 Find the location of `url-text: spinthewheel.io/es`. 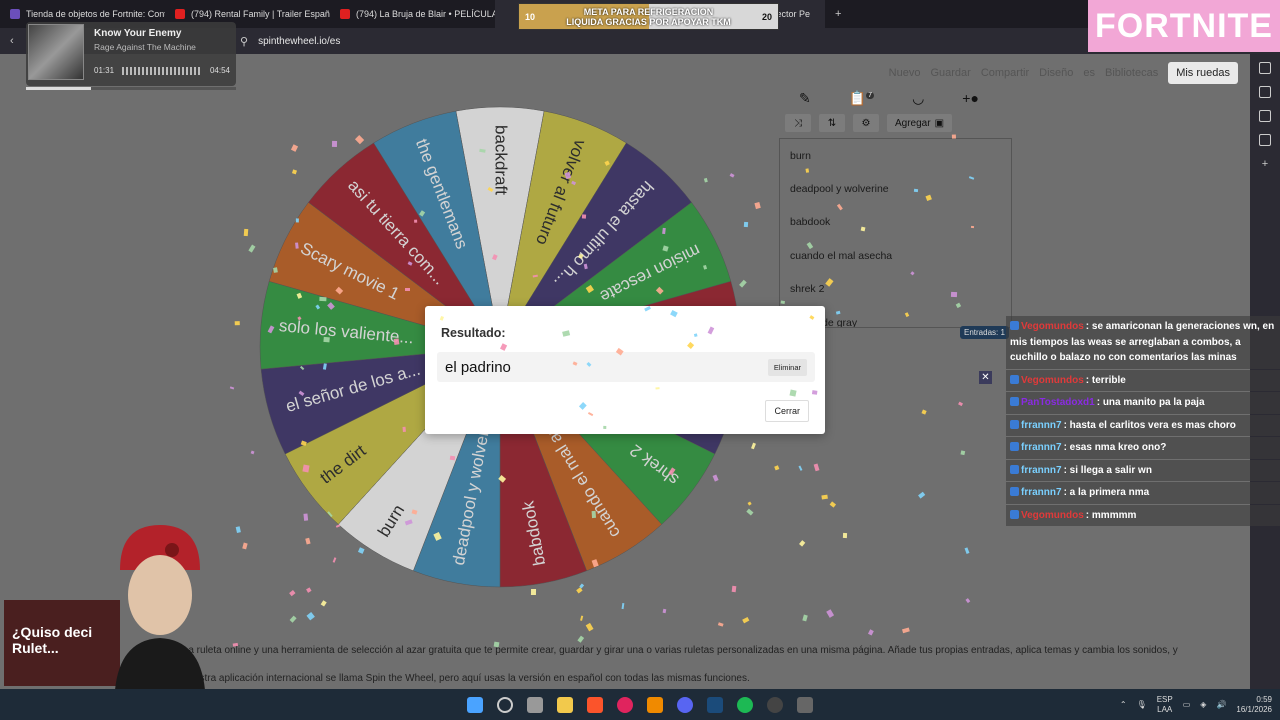

url-text: spinthewheel.io/es is located at coordinates (299, 41).